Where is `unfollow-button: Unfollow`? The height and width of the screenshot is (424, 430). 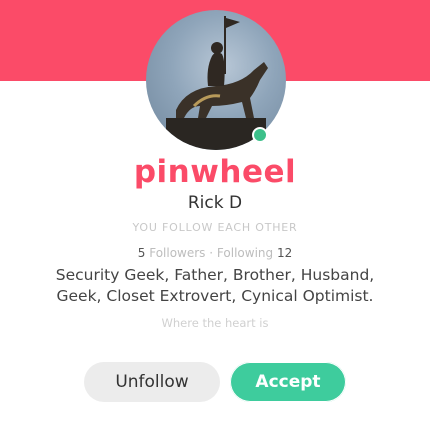 unfollow-button: Unfollow is located at coordinates (152, 382).